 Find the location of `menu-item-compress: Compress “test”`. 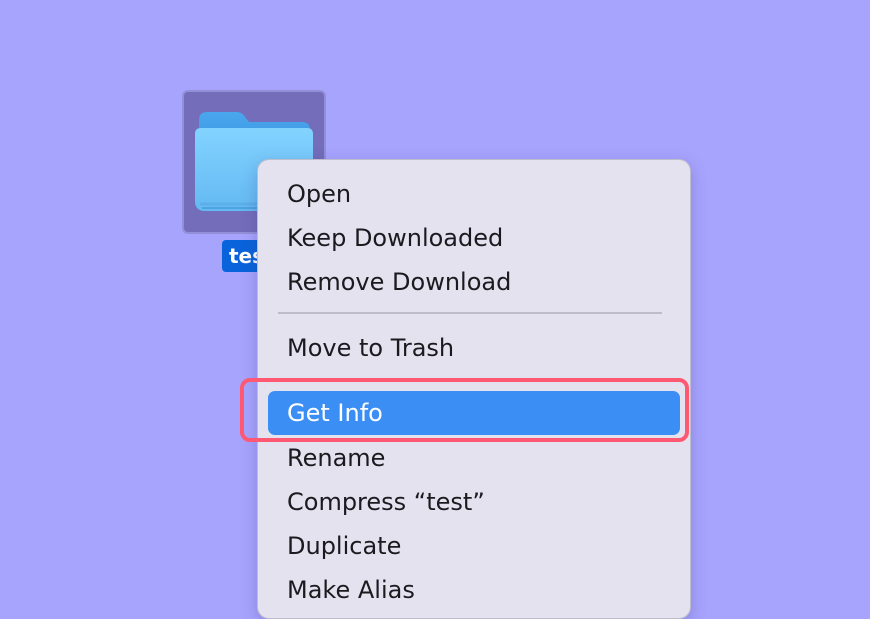

menu-item-compress: Compress “test” is located at coordinates (474, 502).